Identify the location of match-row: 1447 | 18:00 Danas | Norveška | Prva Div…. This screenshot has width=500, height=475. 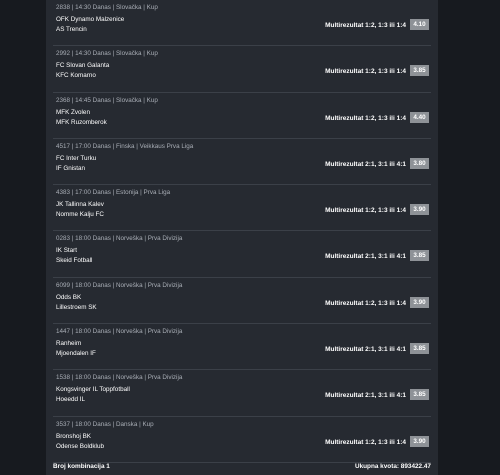
(242, 347).